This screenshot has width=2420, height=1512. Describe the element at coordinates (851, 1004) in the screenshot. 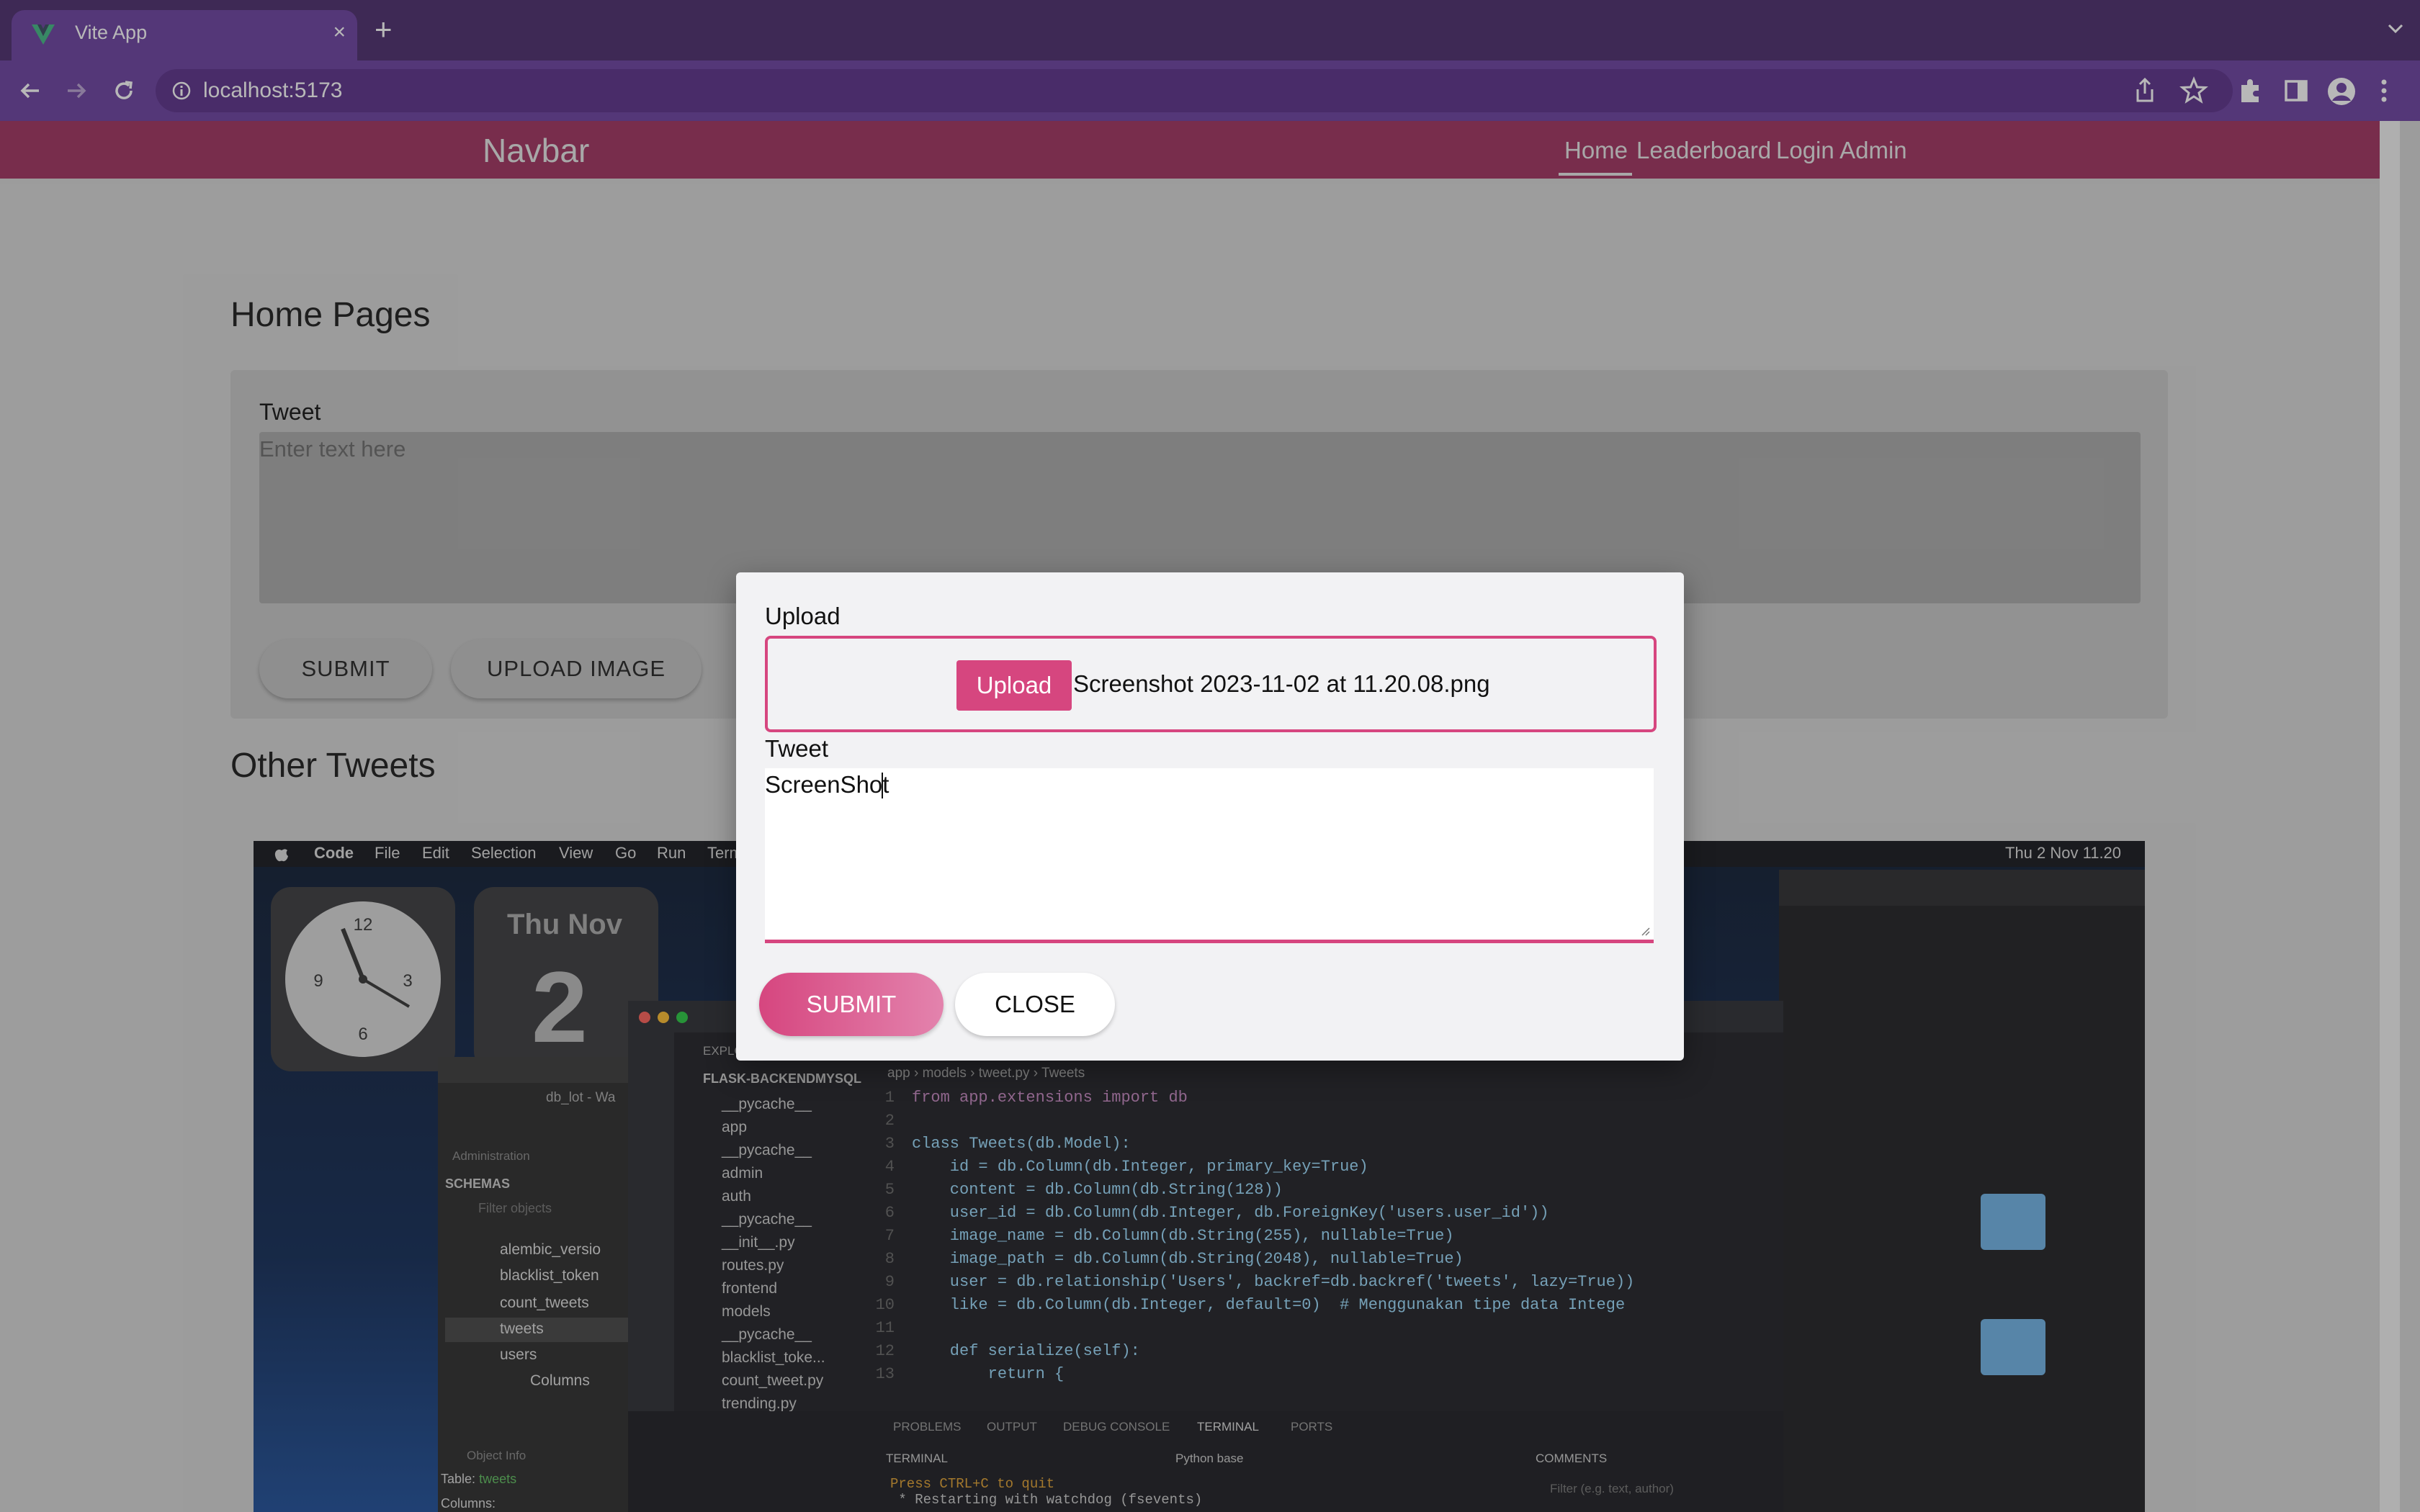

I see `dialog-submit-button: SUBMIT` at that location.